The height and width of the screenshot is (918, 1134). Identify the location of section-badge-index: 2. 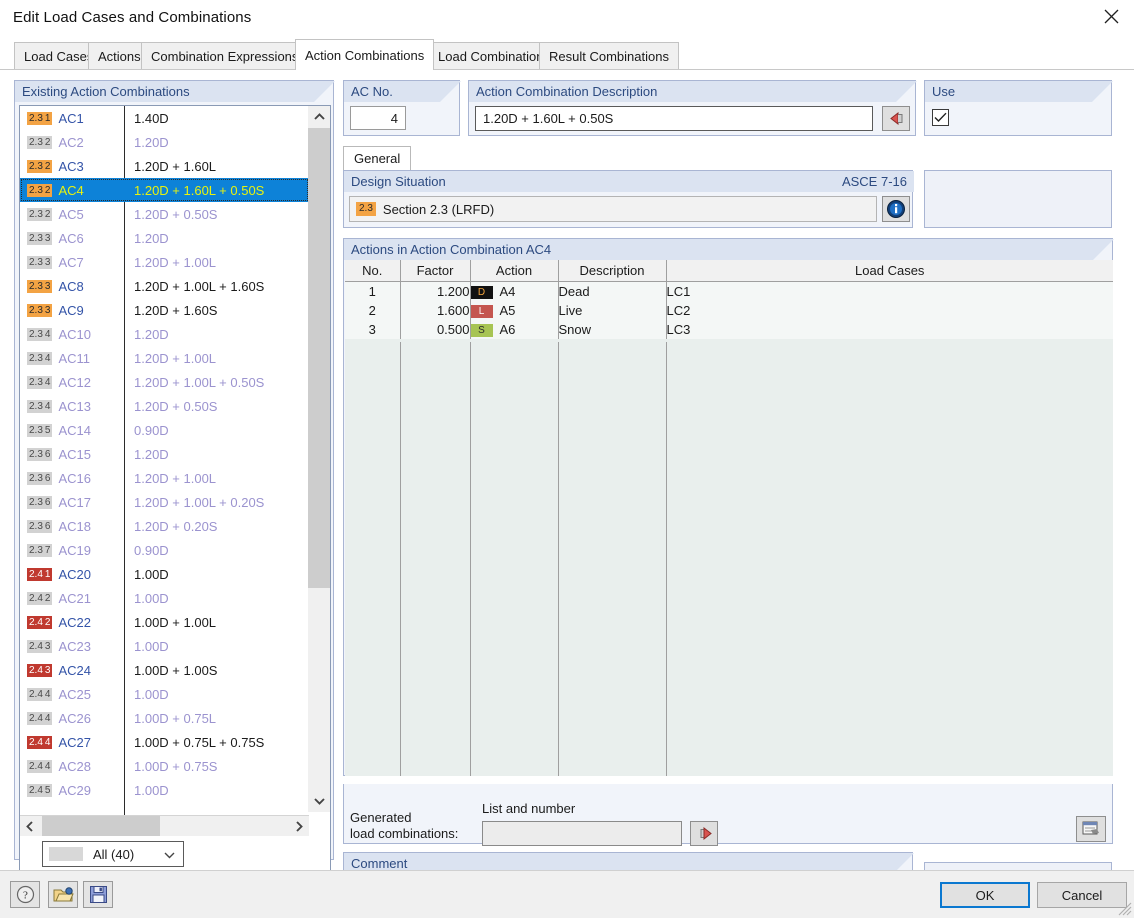
(48, 166).